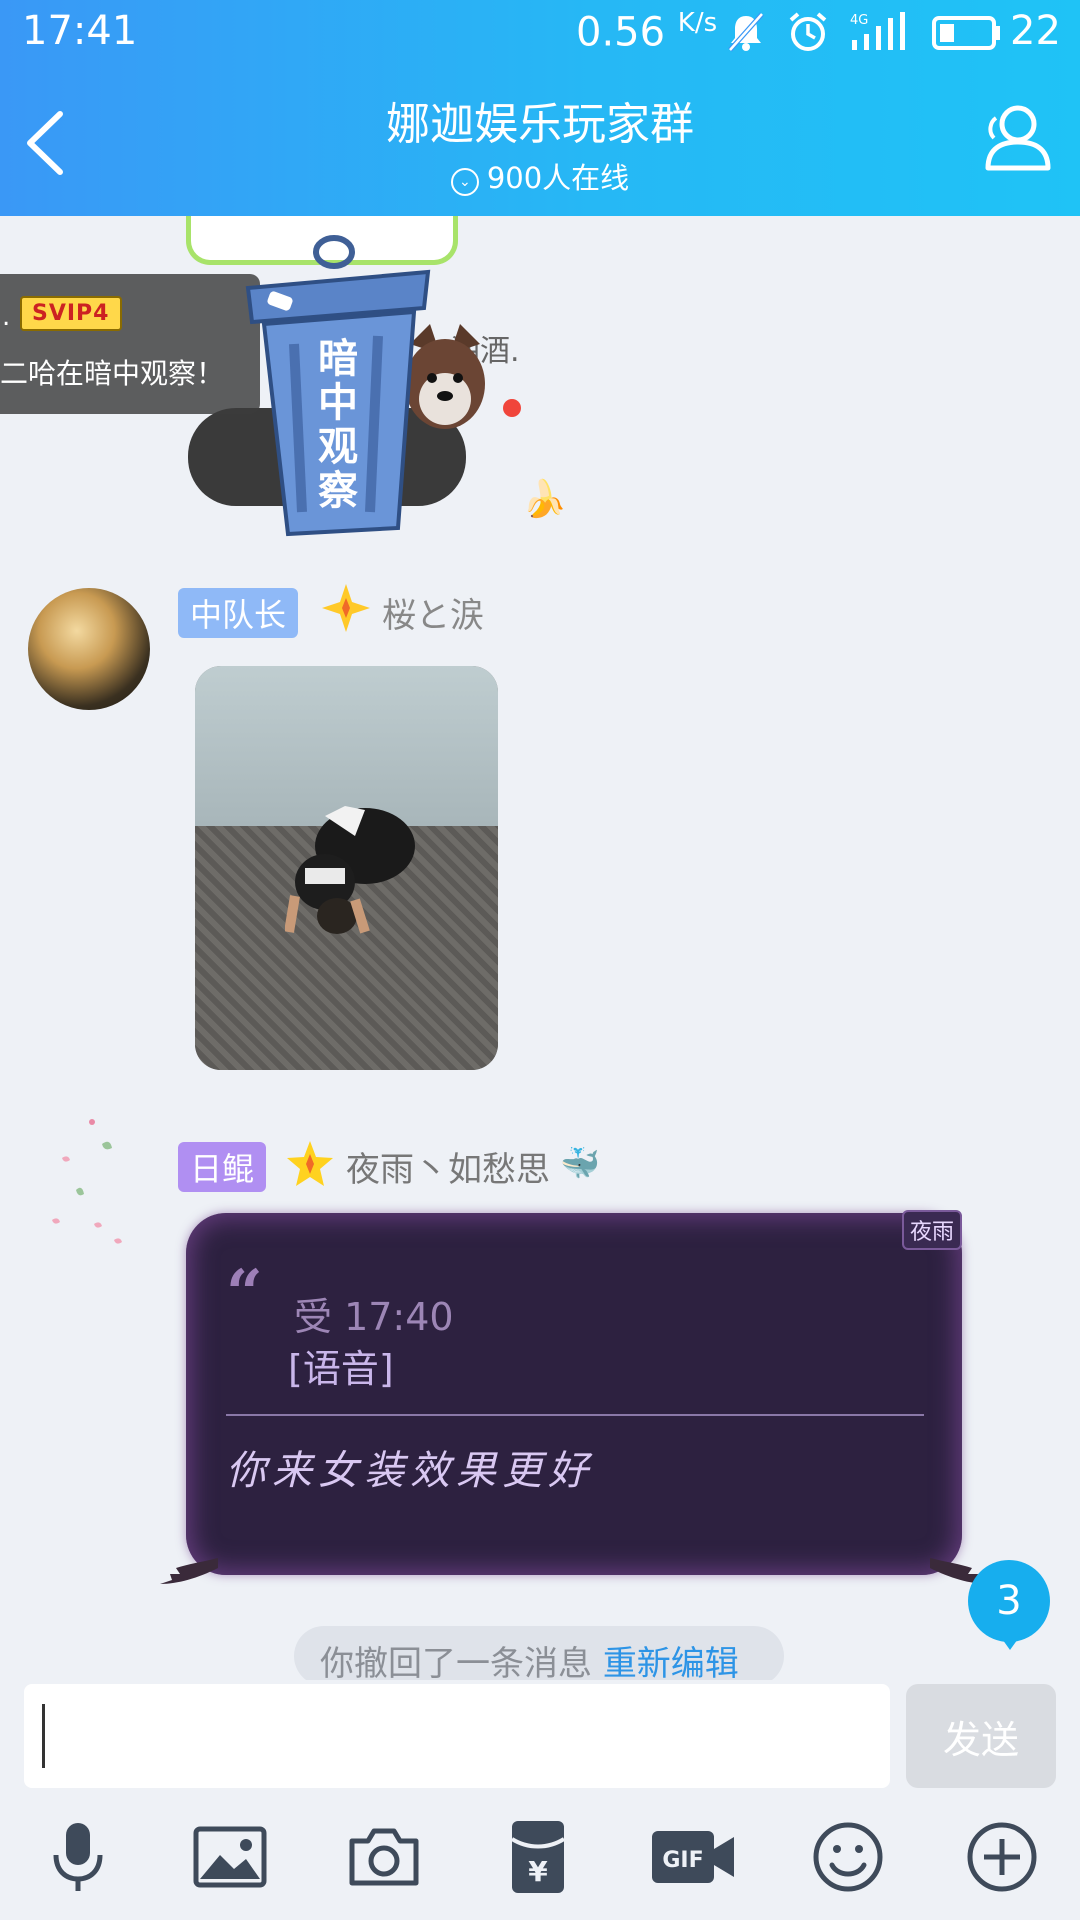 The image size is (1080, 1920). I want to click on sender-name: 桜と涙, so click(433, 612).